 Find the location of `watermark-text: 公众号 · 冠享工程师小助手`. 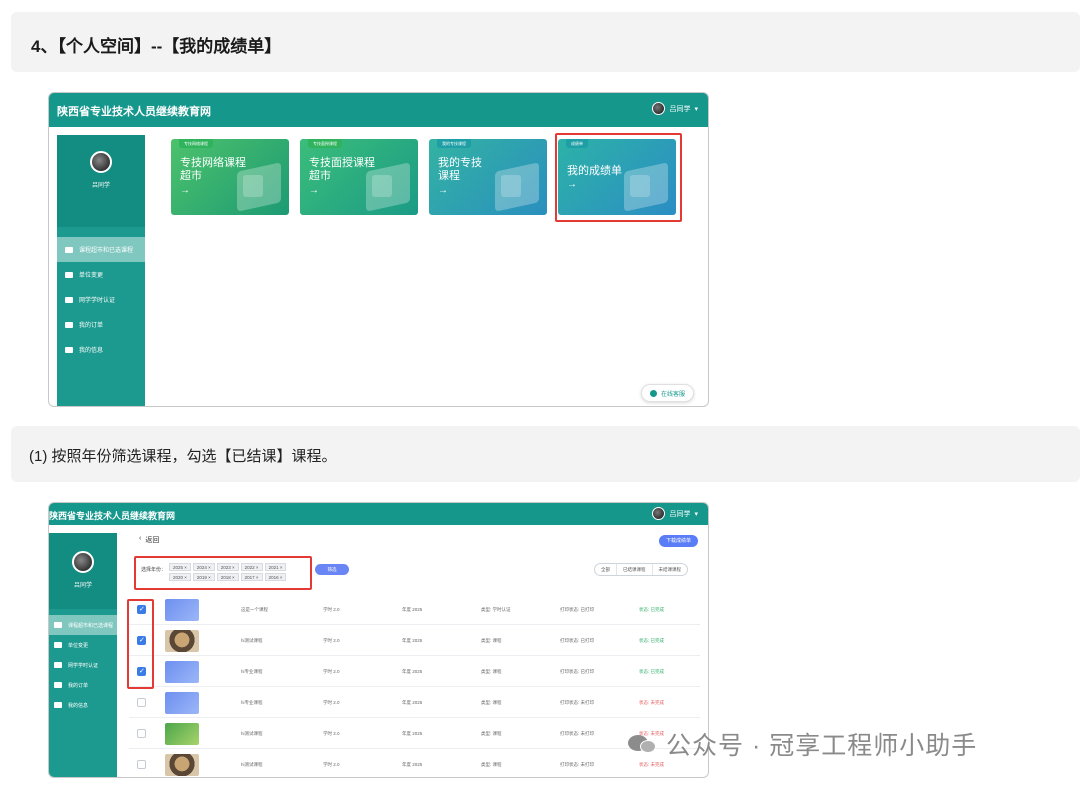

watermark-text: 公众号 · 冠享工程师小助手 is located at coordinates (822, 746).